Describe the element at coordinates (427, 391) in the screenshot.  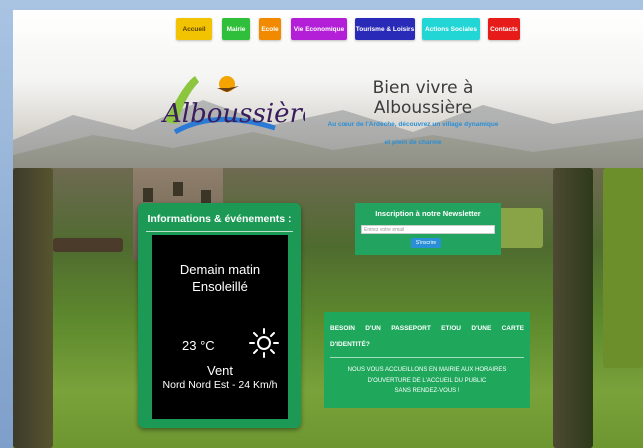
I see `passport-text-line-3: SANS RENDEZ-VOUS !` at that location.